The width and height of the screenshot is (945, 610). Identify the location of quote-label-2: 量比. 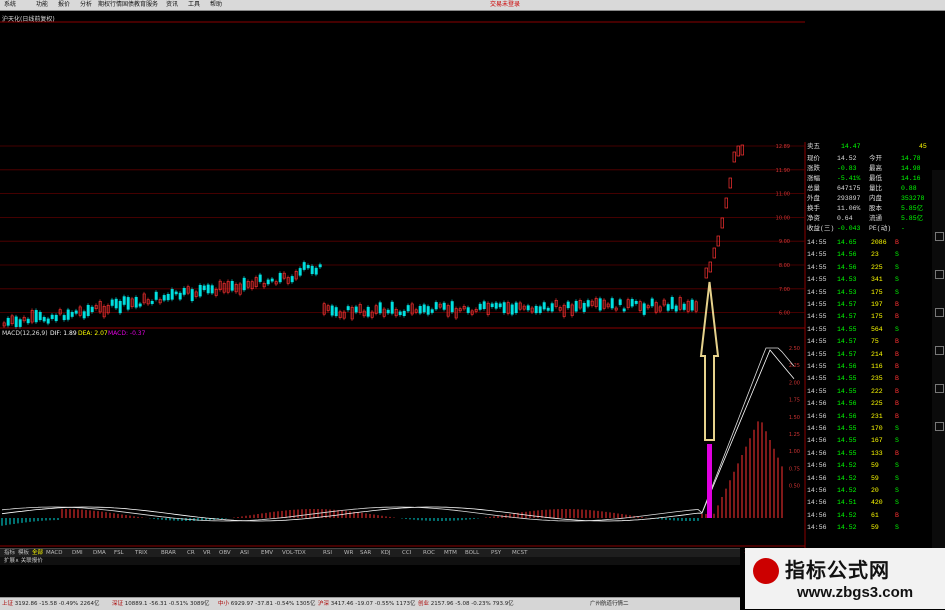
(875, 188).